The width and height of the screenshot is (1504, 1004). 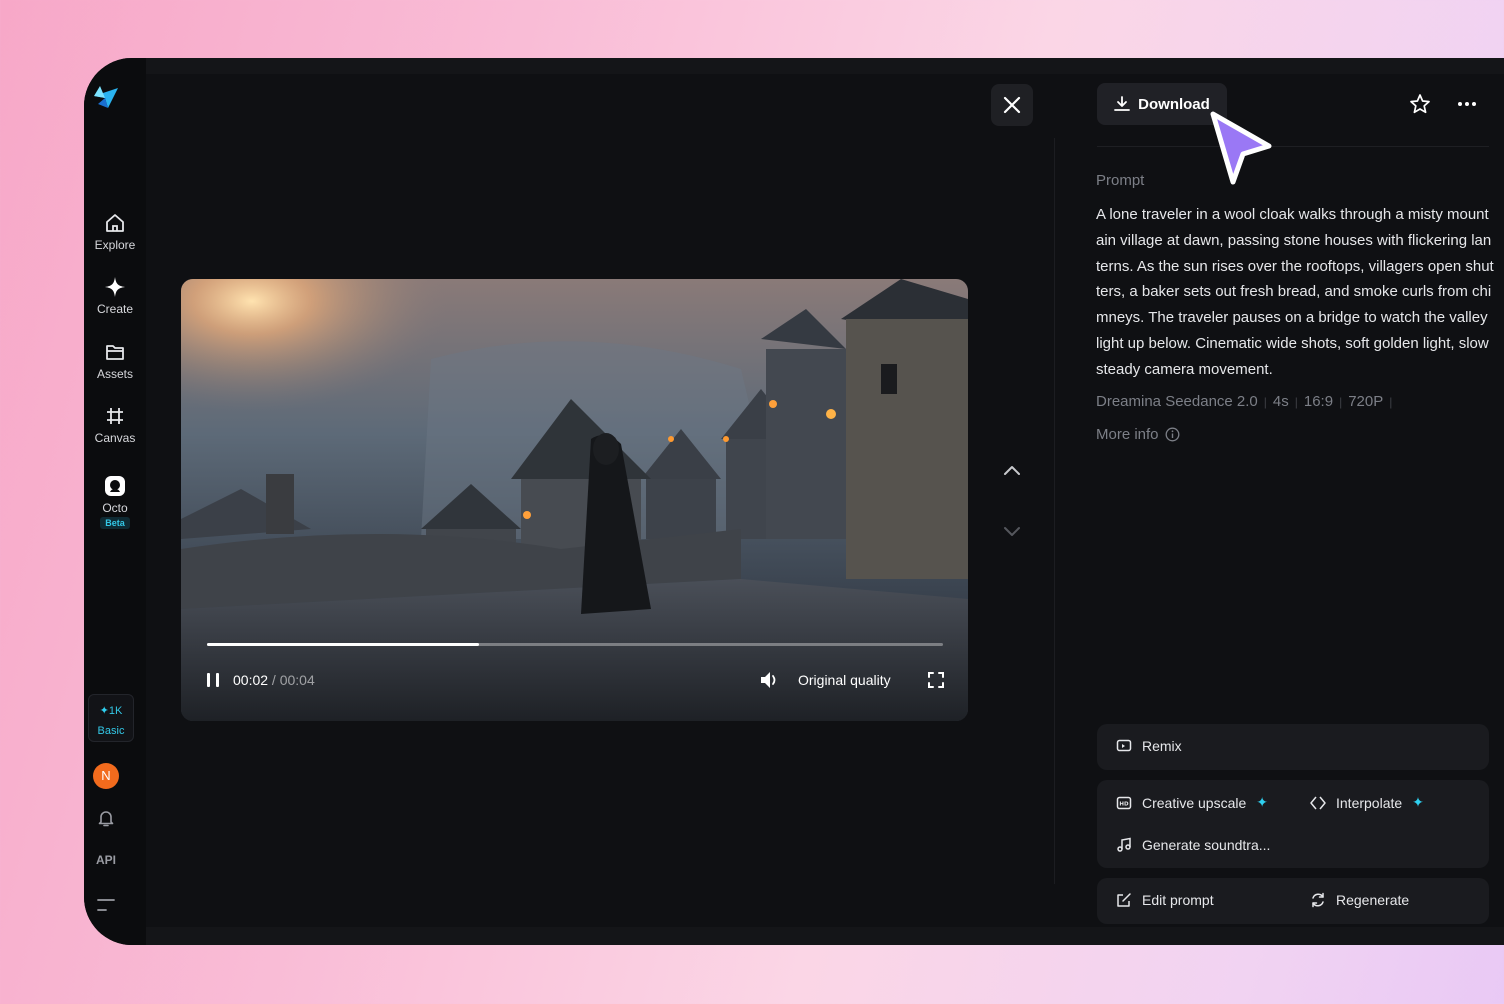 What do you see at coordinates (106, 776) in the screenshot?
I see `avatar: N` at bounding box center [106, 776].